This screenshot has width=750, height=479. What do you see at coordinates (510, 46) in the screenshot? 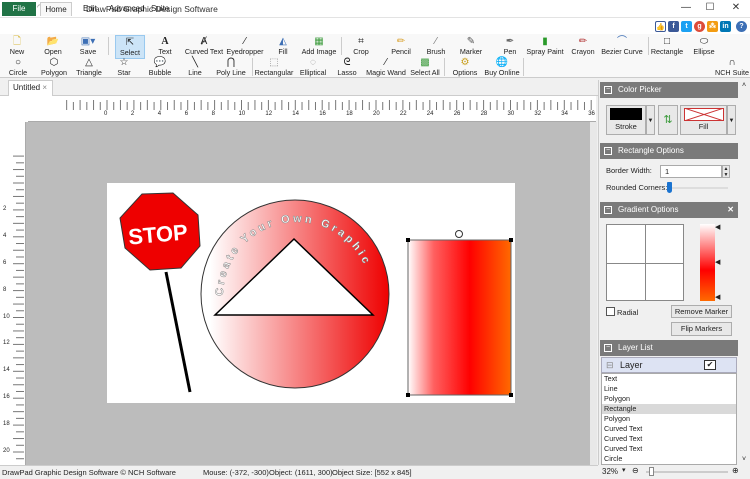
I see `tool-pen: ✒ Pen` at bounding box center [510, 46].